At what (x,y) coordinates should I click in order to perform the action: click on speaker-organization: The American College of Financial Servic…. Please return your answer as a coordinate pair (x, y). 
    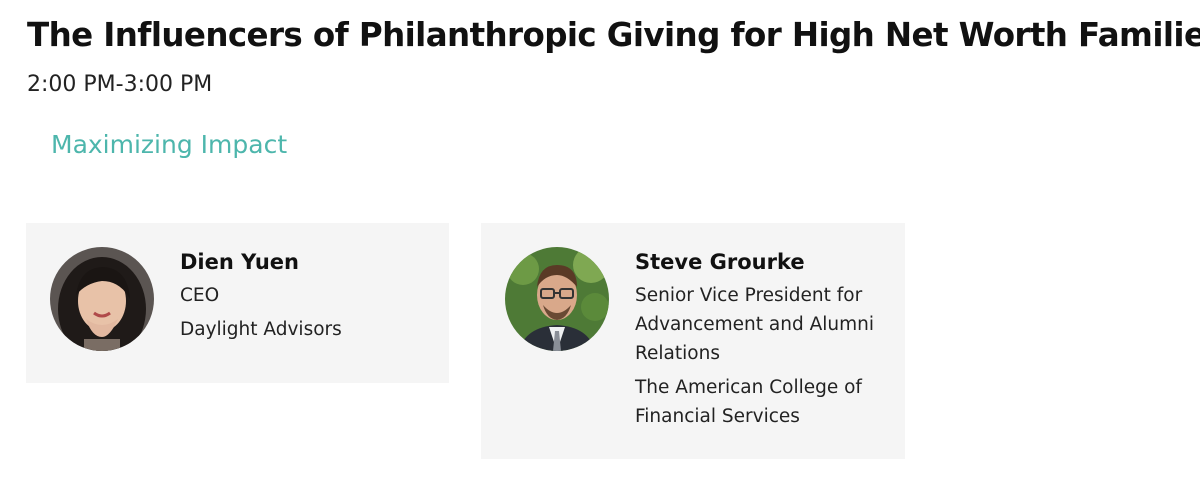
    Looking at the image, I should click on (748, 402).